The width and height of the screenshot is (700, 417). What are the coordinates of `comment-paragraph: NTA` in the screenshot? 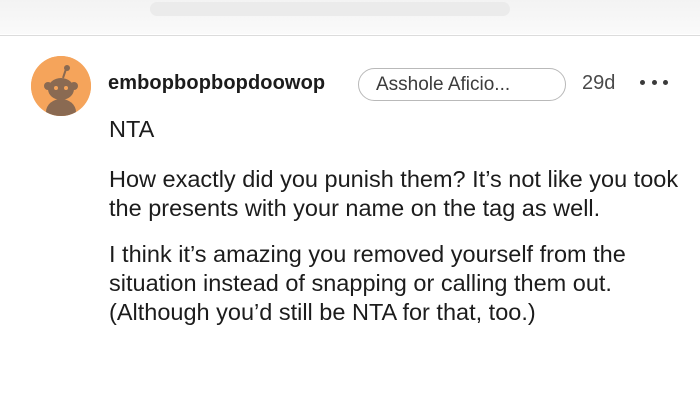 It's located at (132, 129).